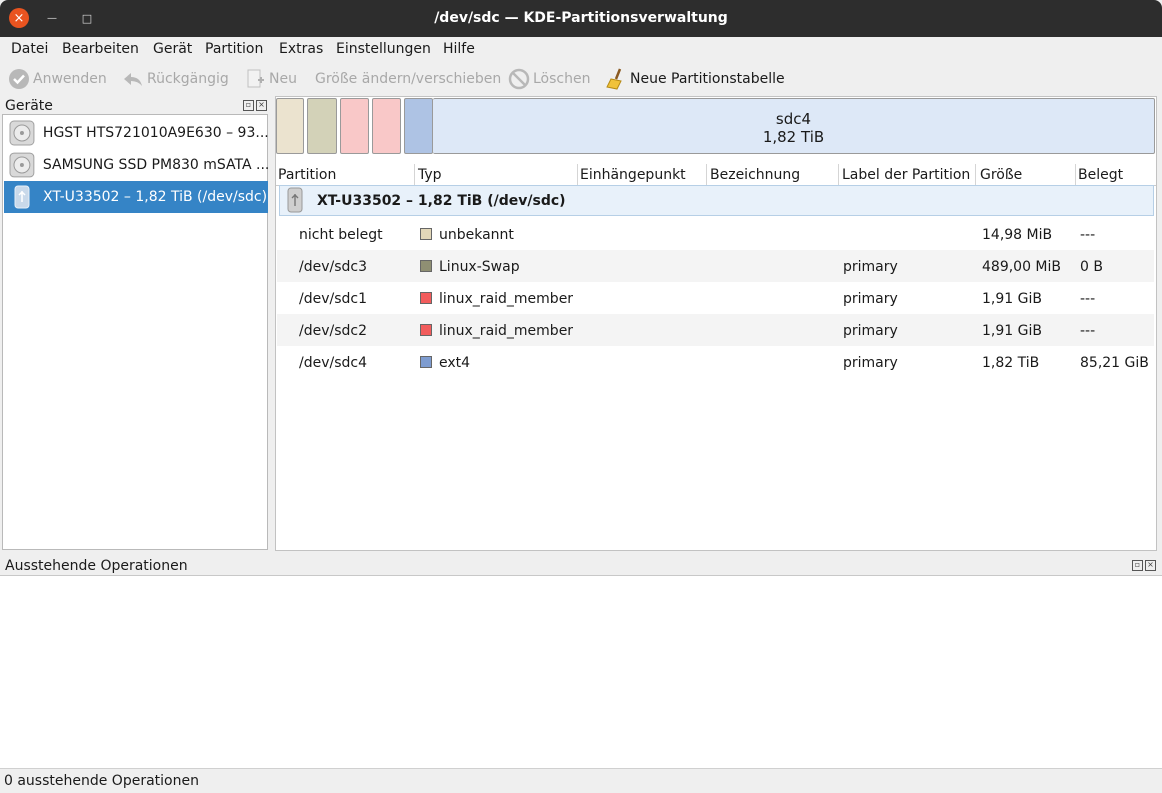 This screenshot has height=793, width=1162. I want to click on graph-segment-sdc3, so click(322, 126).